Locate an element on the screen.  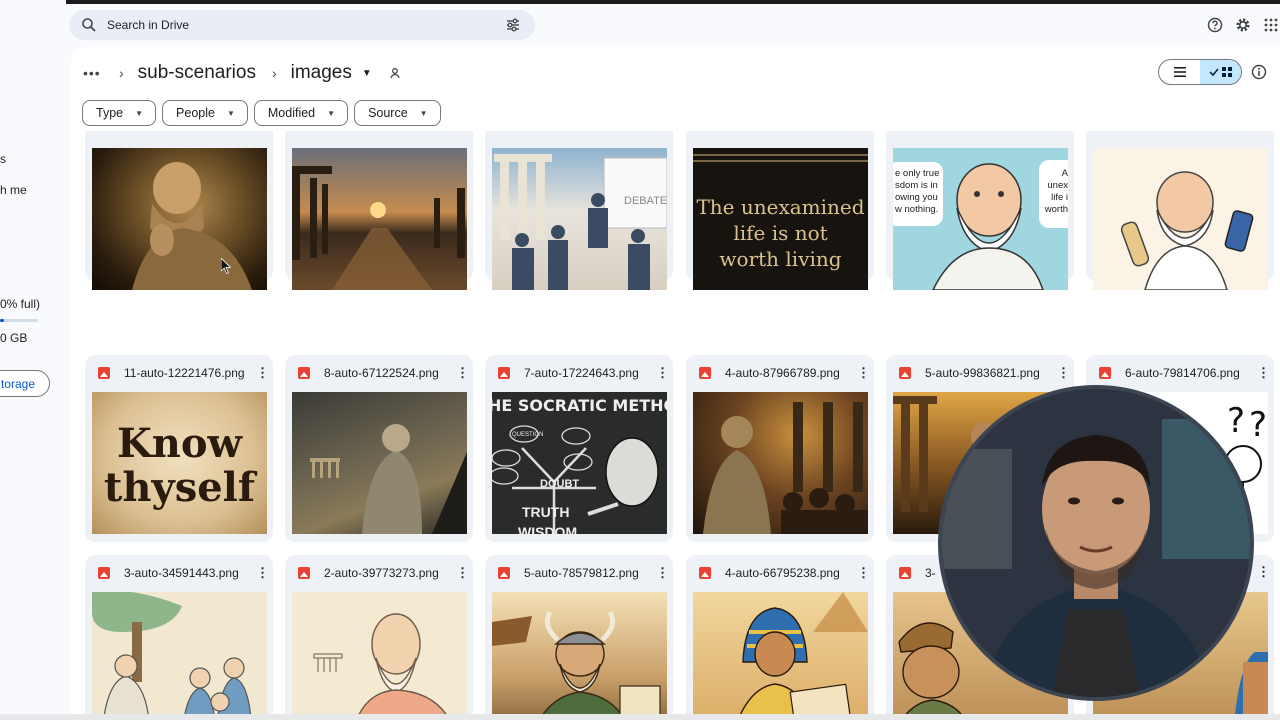
thumb-heading: HE SOCRATIC METHO is located at coordinates (579, 405).